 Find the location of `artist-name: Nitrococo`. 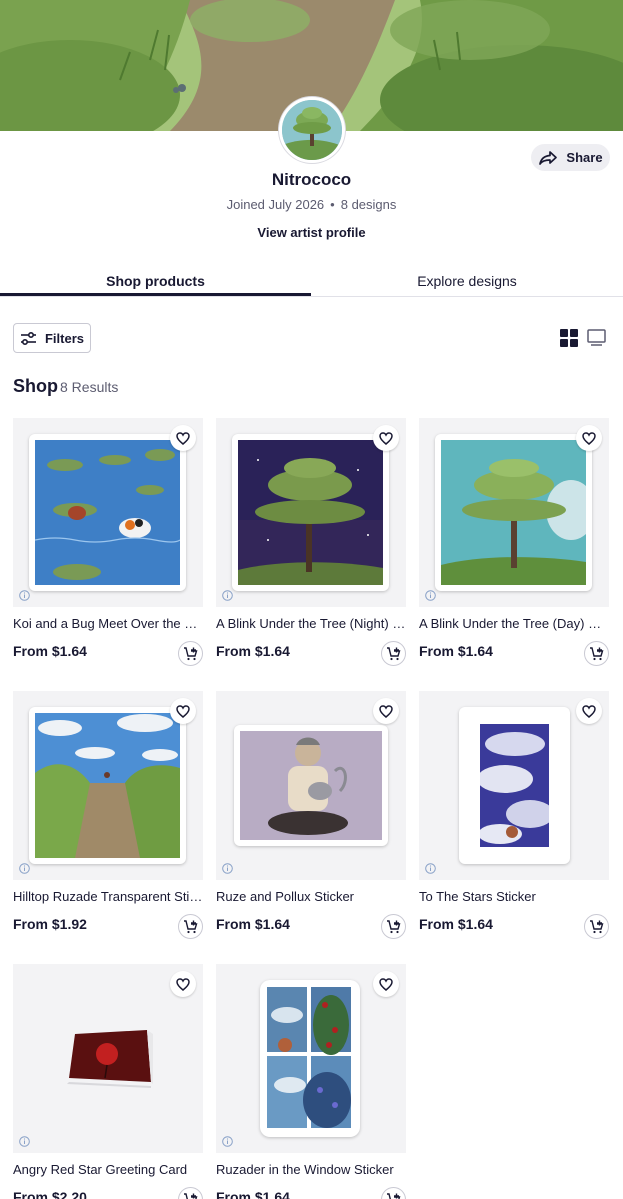

artist-name: Nitrococo is located at coordinates (311, 179).